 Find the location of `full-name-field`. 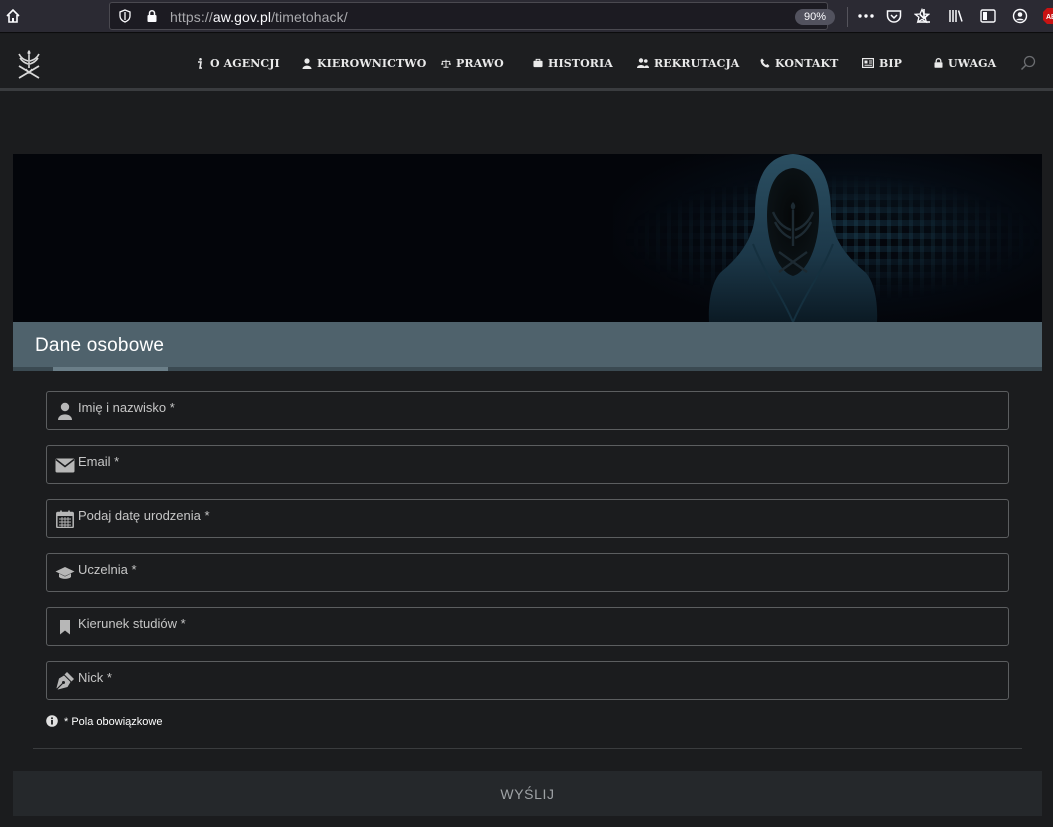

full-name-field is located at coordinates (527, 410).